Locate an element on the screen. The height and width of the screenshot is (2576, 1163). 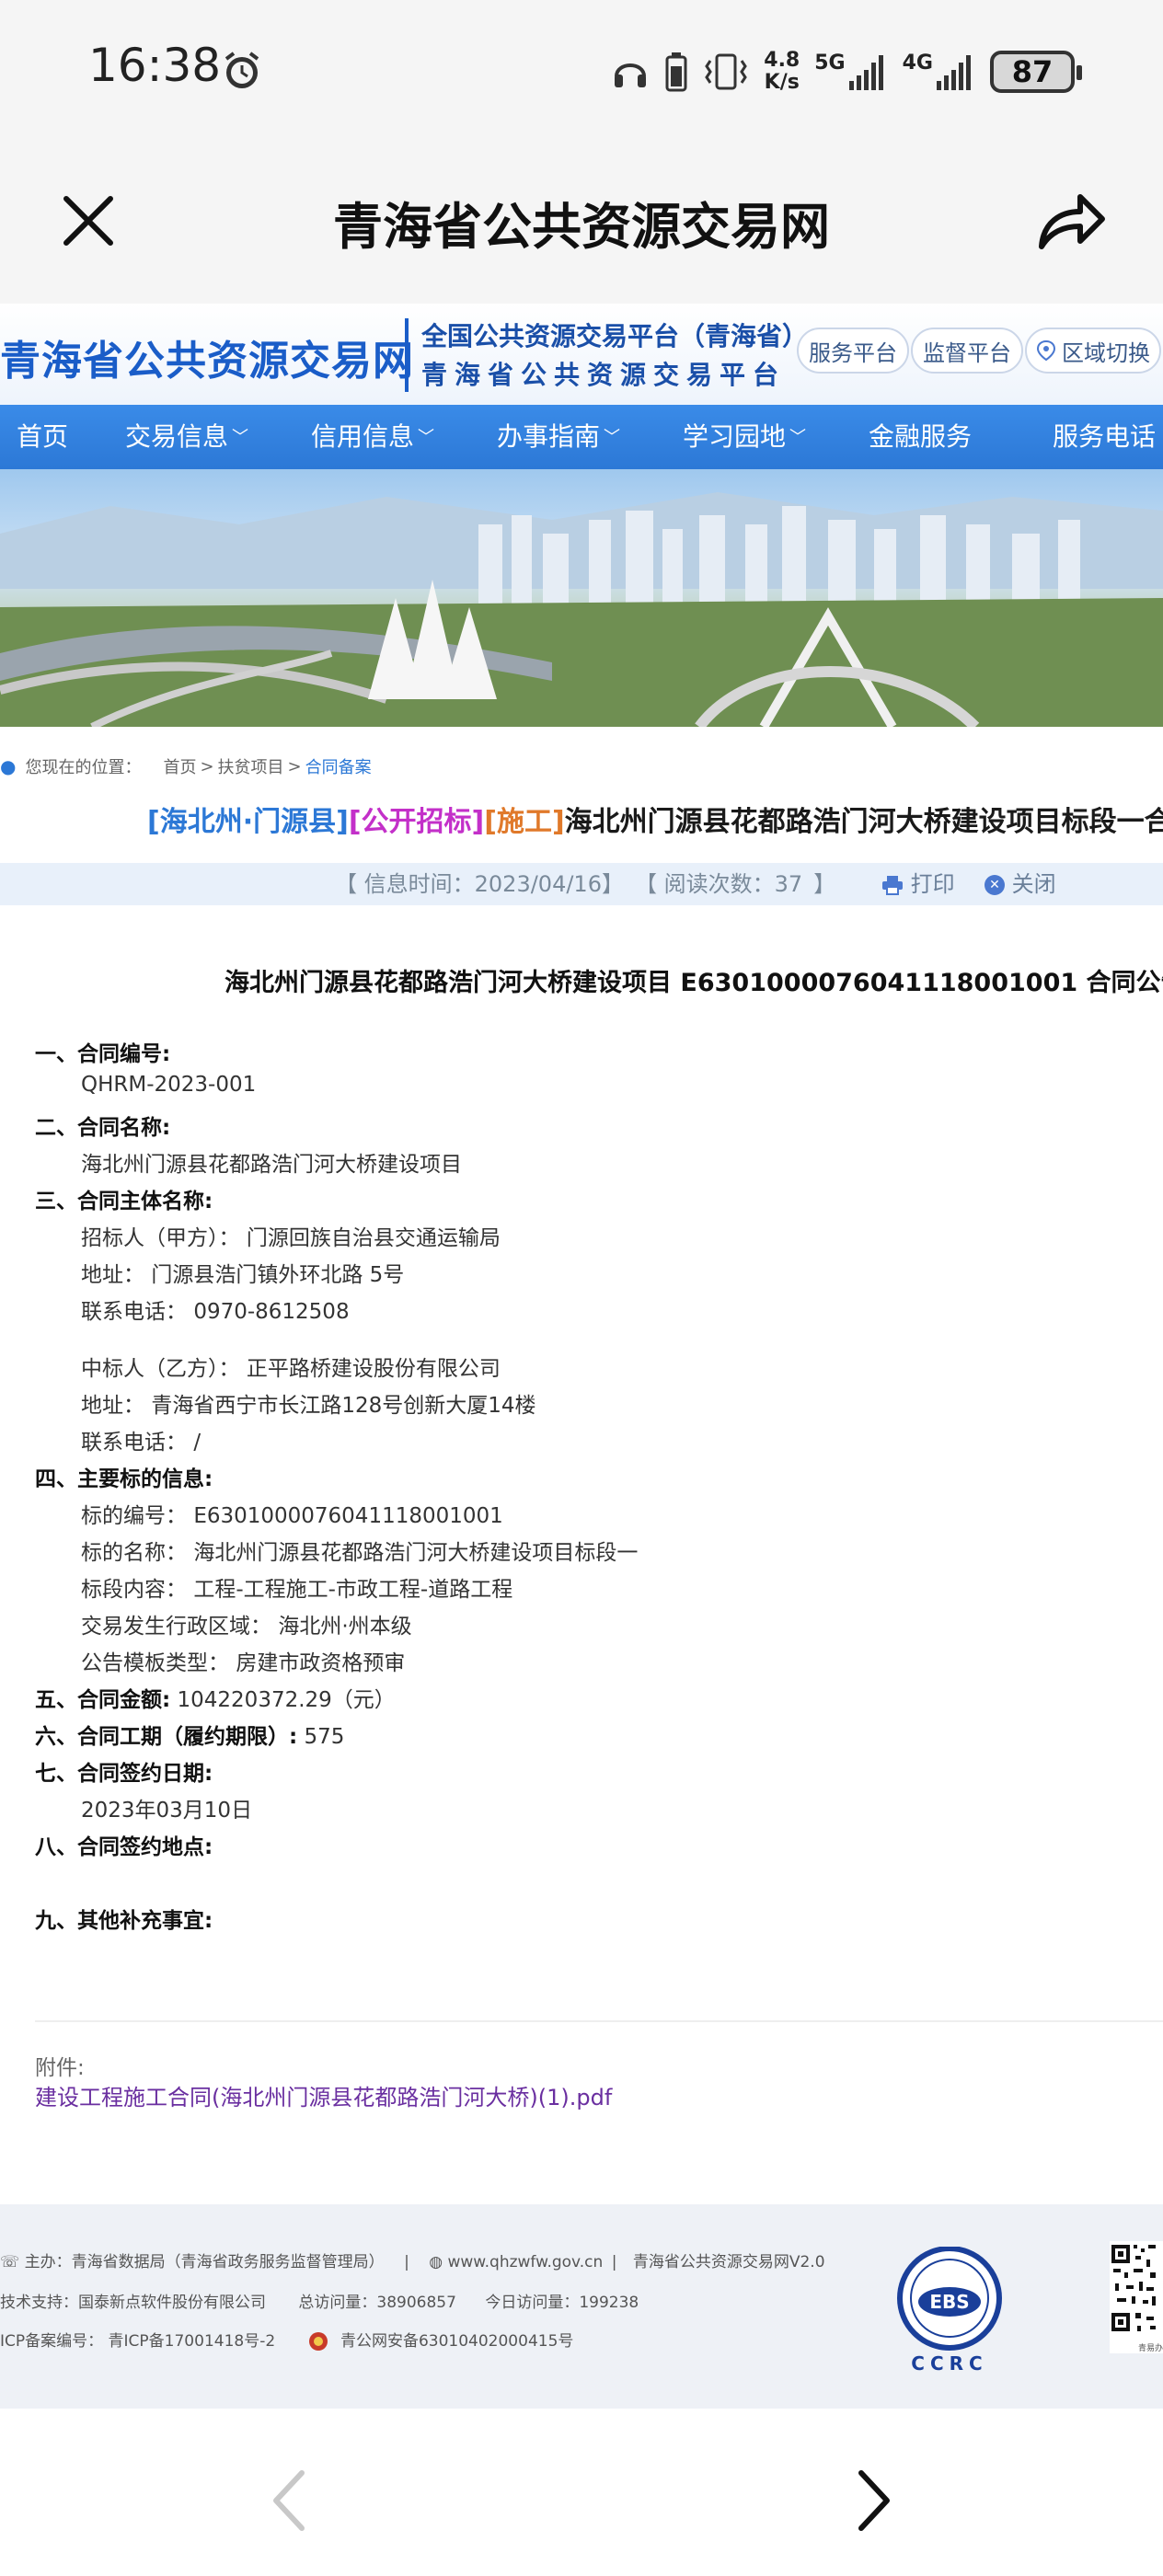
site-subtitle-1: 全国公共资源交易平台（青海省） is located at coordinates (615, 336).